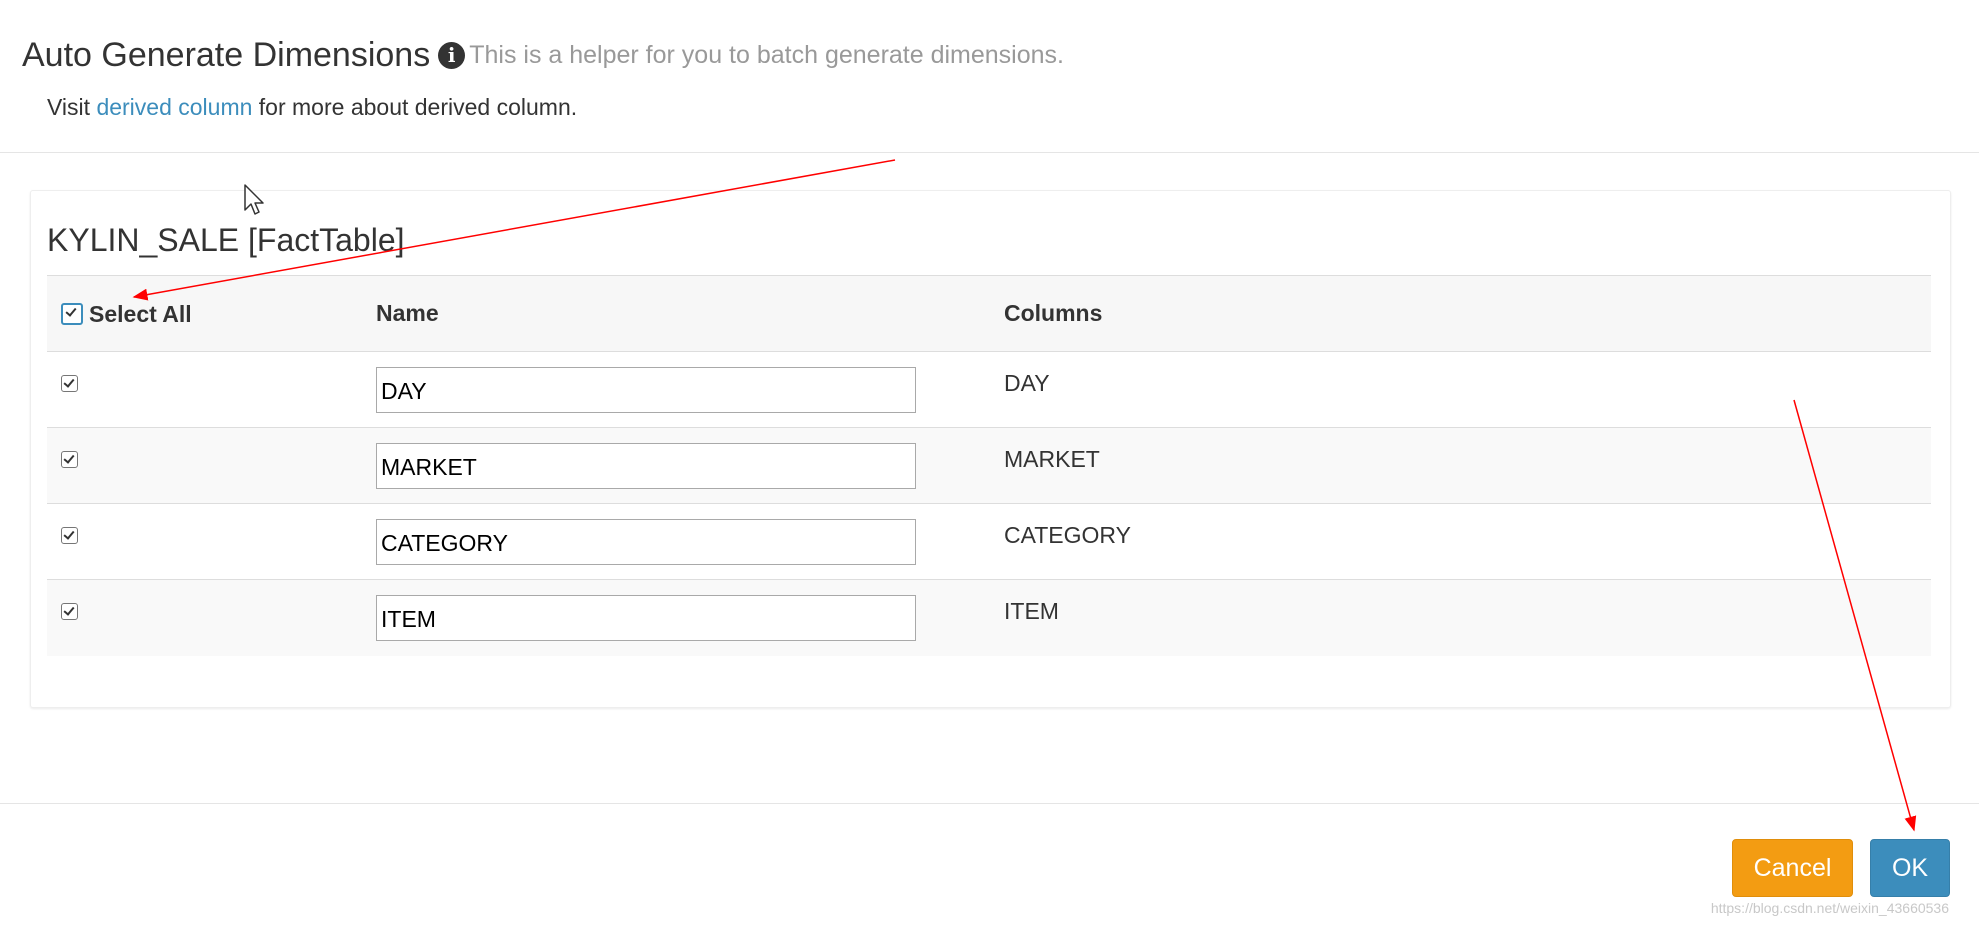 The height and width of the screenshot is (933, 1979). I want to click on name-column-header: Name, so click(690, 313).